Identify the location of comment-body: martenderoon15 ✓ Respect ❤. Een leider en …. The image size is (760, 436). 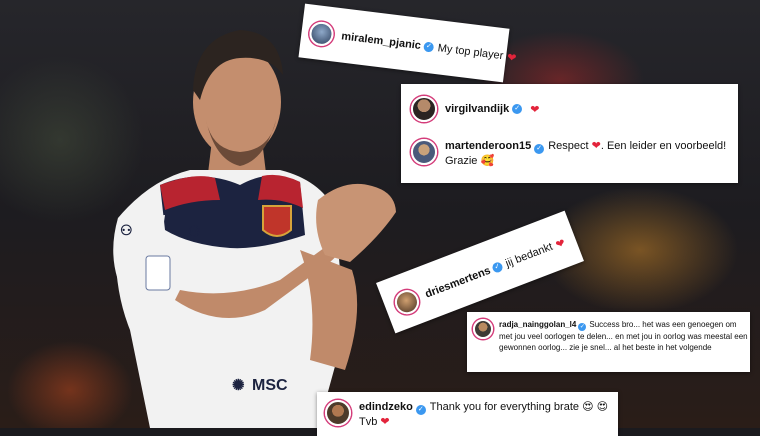
(590, 154).